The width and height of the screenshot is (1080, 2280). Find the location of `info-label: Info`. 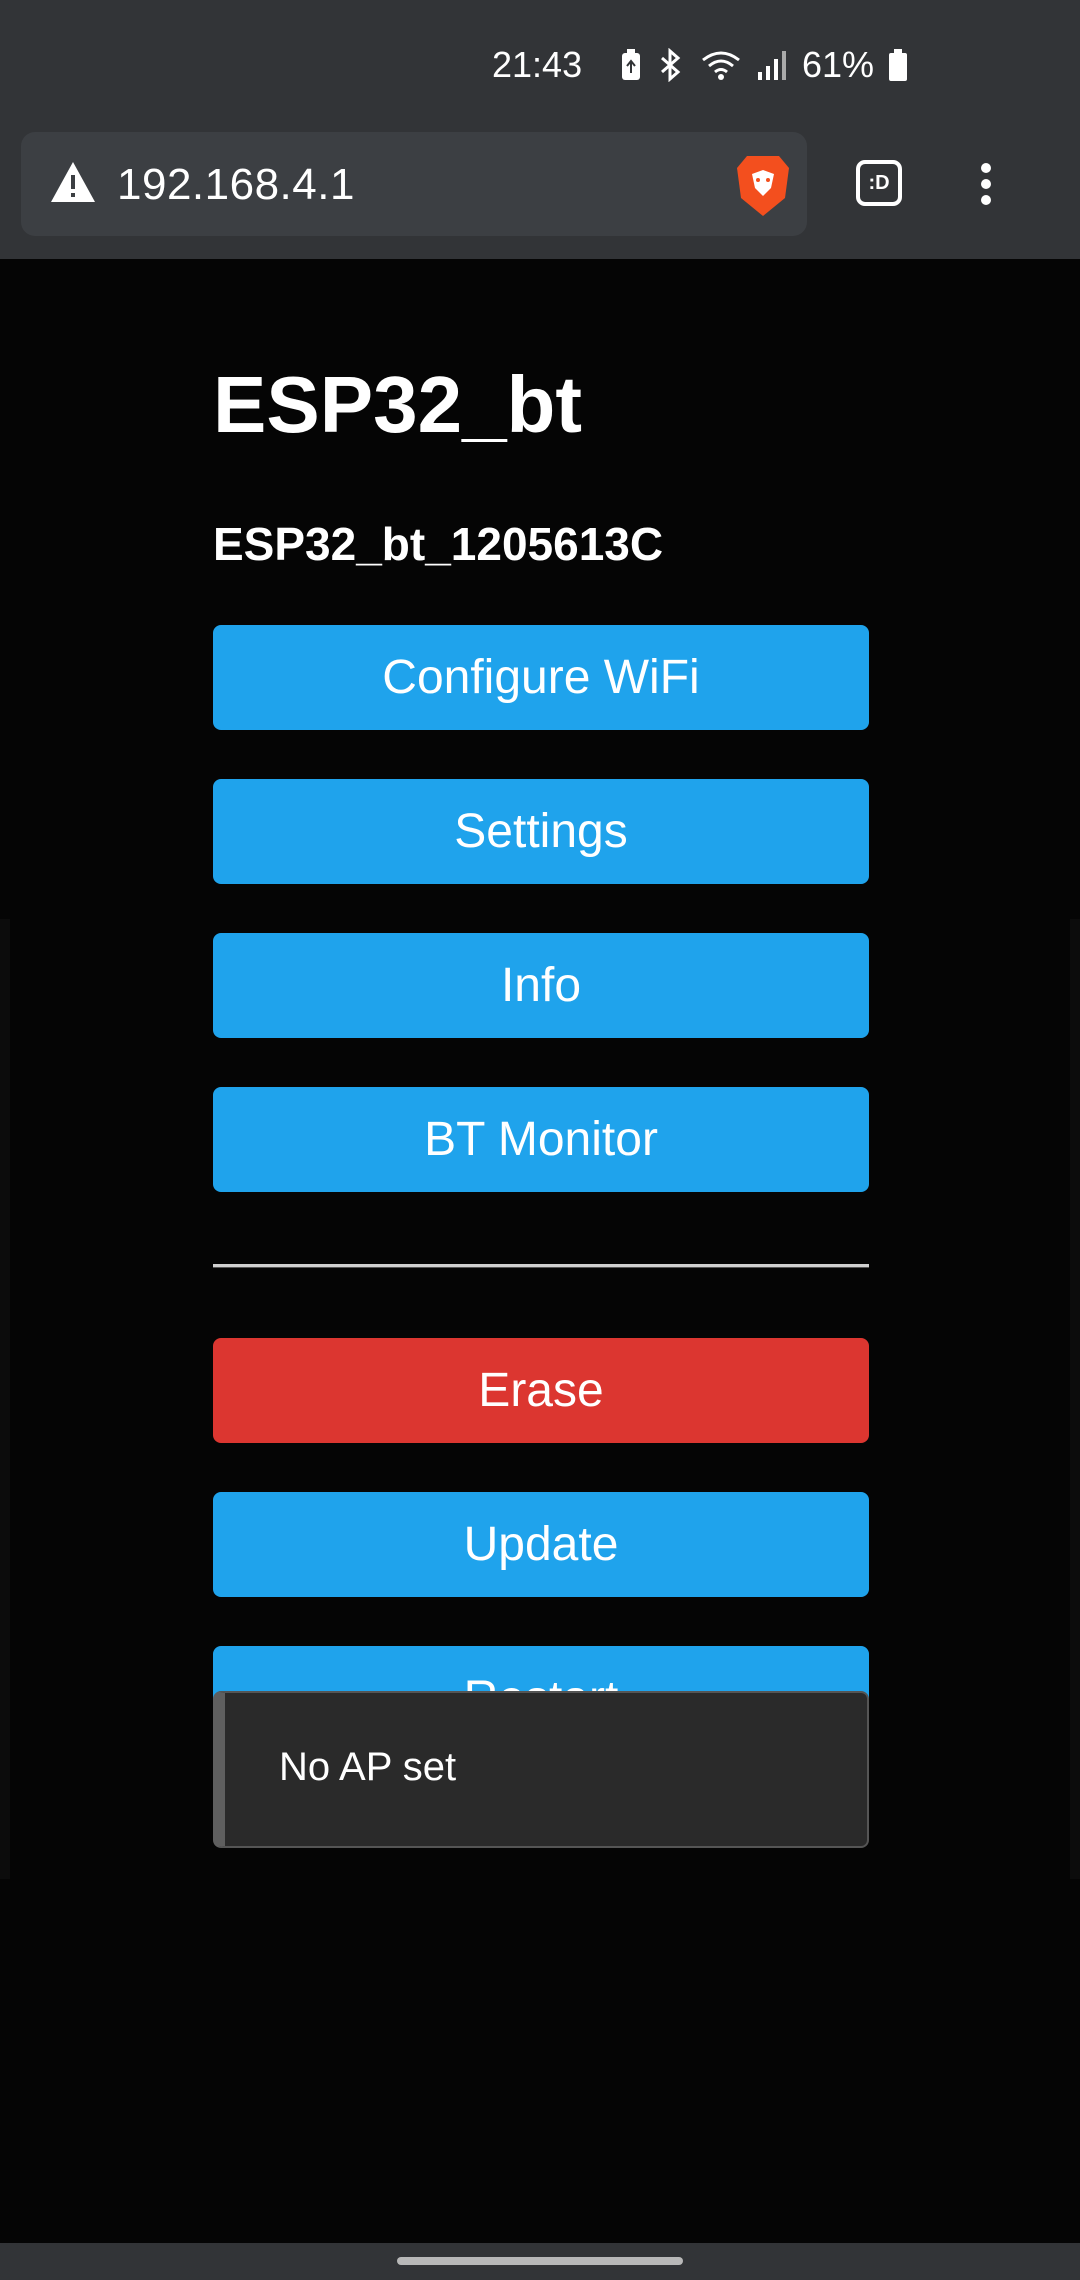

info-label: Info is located at coordinates (541, 985).